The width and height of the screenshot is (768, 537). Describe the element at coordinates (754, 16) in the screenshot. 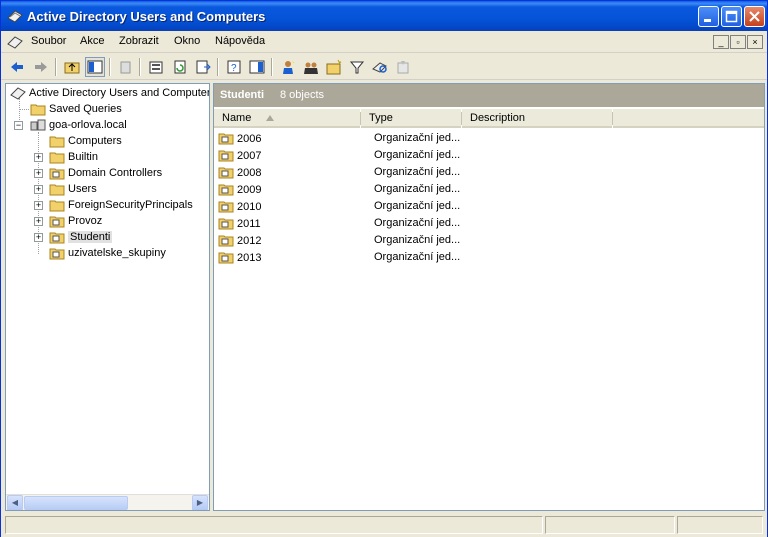

I see `close-button` at that location.